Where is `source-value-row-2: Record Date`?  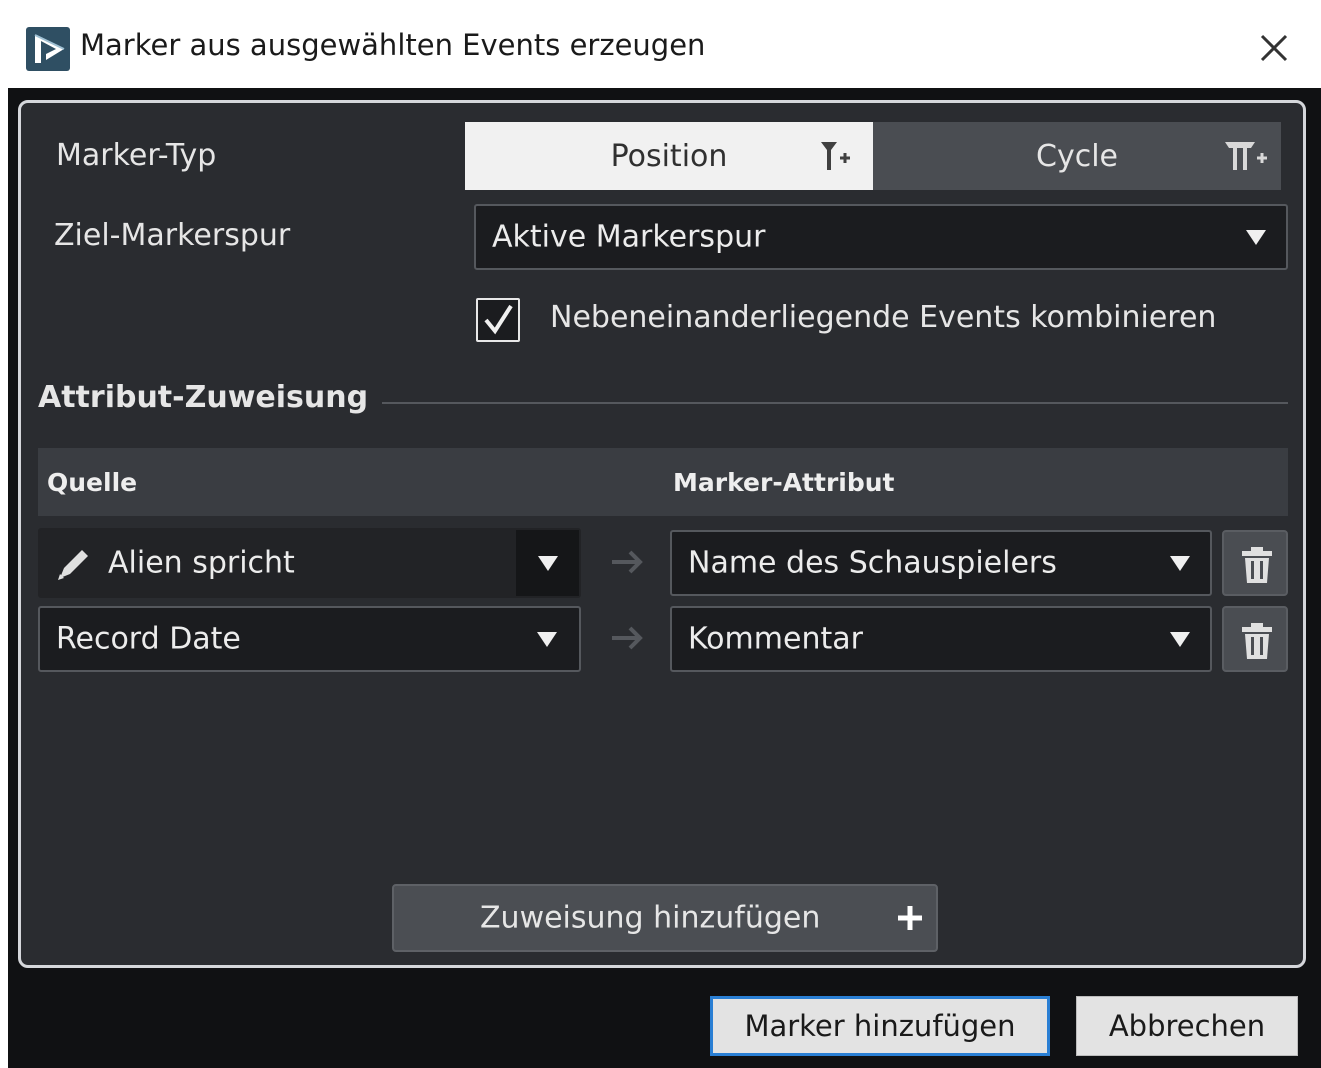 source-value-row-2: Record Date is located at coordinates (148, 639).